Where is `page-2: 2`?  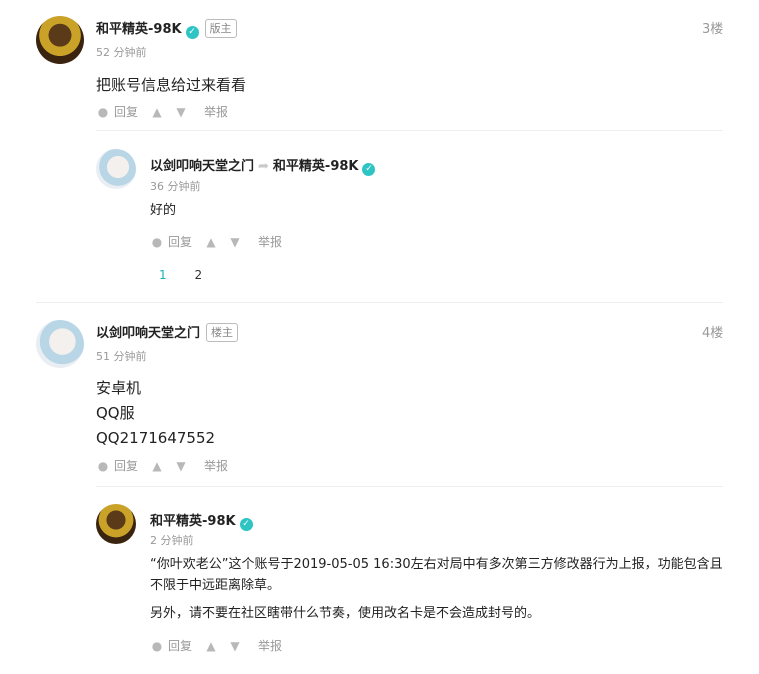
page-2: 2 is located at coordinates (198, 275).